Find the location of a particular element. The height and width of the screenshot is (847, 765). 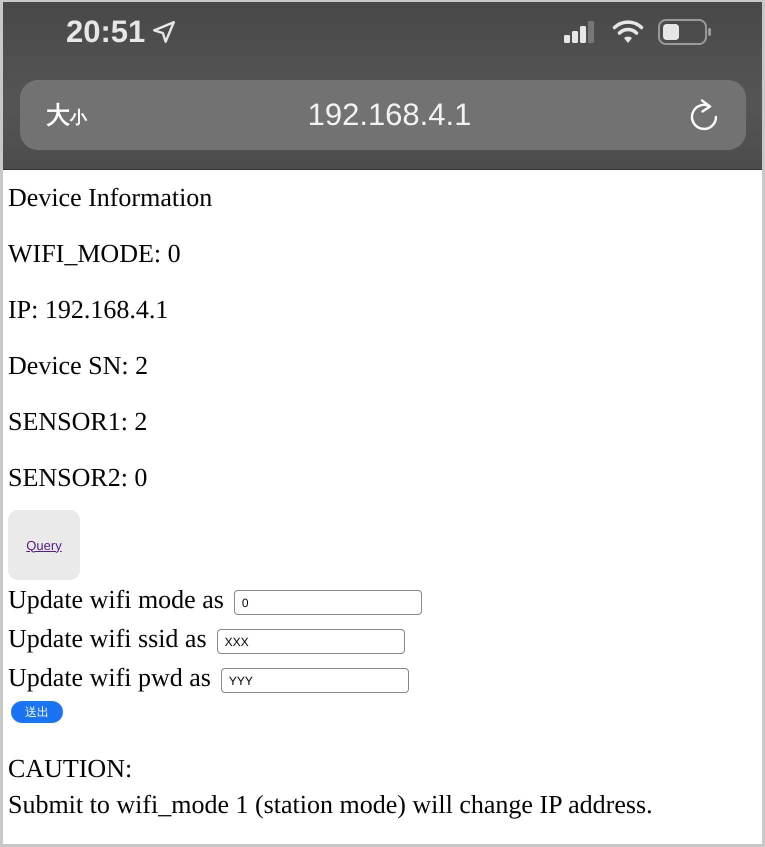

info-line: SENSOR1: 2 is located at coordinates (78, 422).